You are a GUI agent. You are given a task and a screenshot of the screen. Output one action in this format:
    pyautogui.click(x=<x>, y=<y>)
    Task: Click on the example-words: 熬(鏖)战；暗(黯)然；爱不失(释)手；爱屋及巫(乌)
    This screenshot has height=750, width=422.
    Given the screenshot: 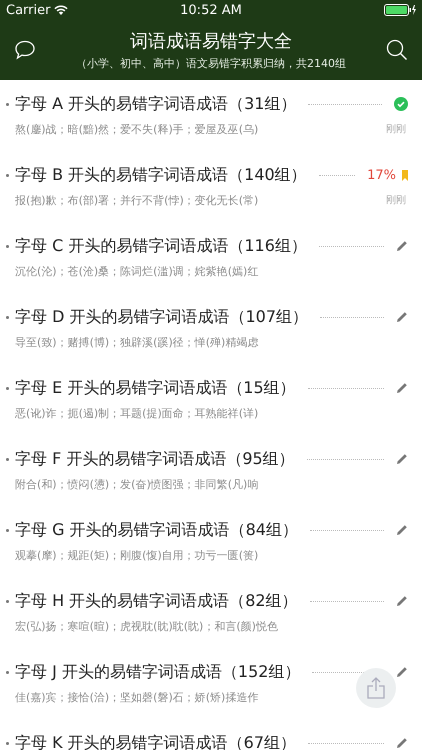 What is the action you would take?
    pyautogui.click(x=137, y=129)
    